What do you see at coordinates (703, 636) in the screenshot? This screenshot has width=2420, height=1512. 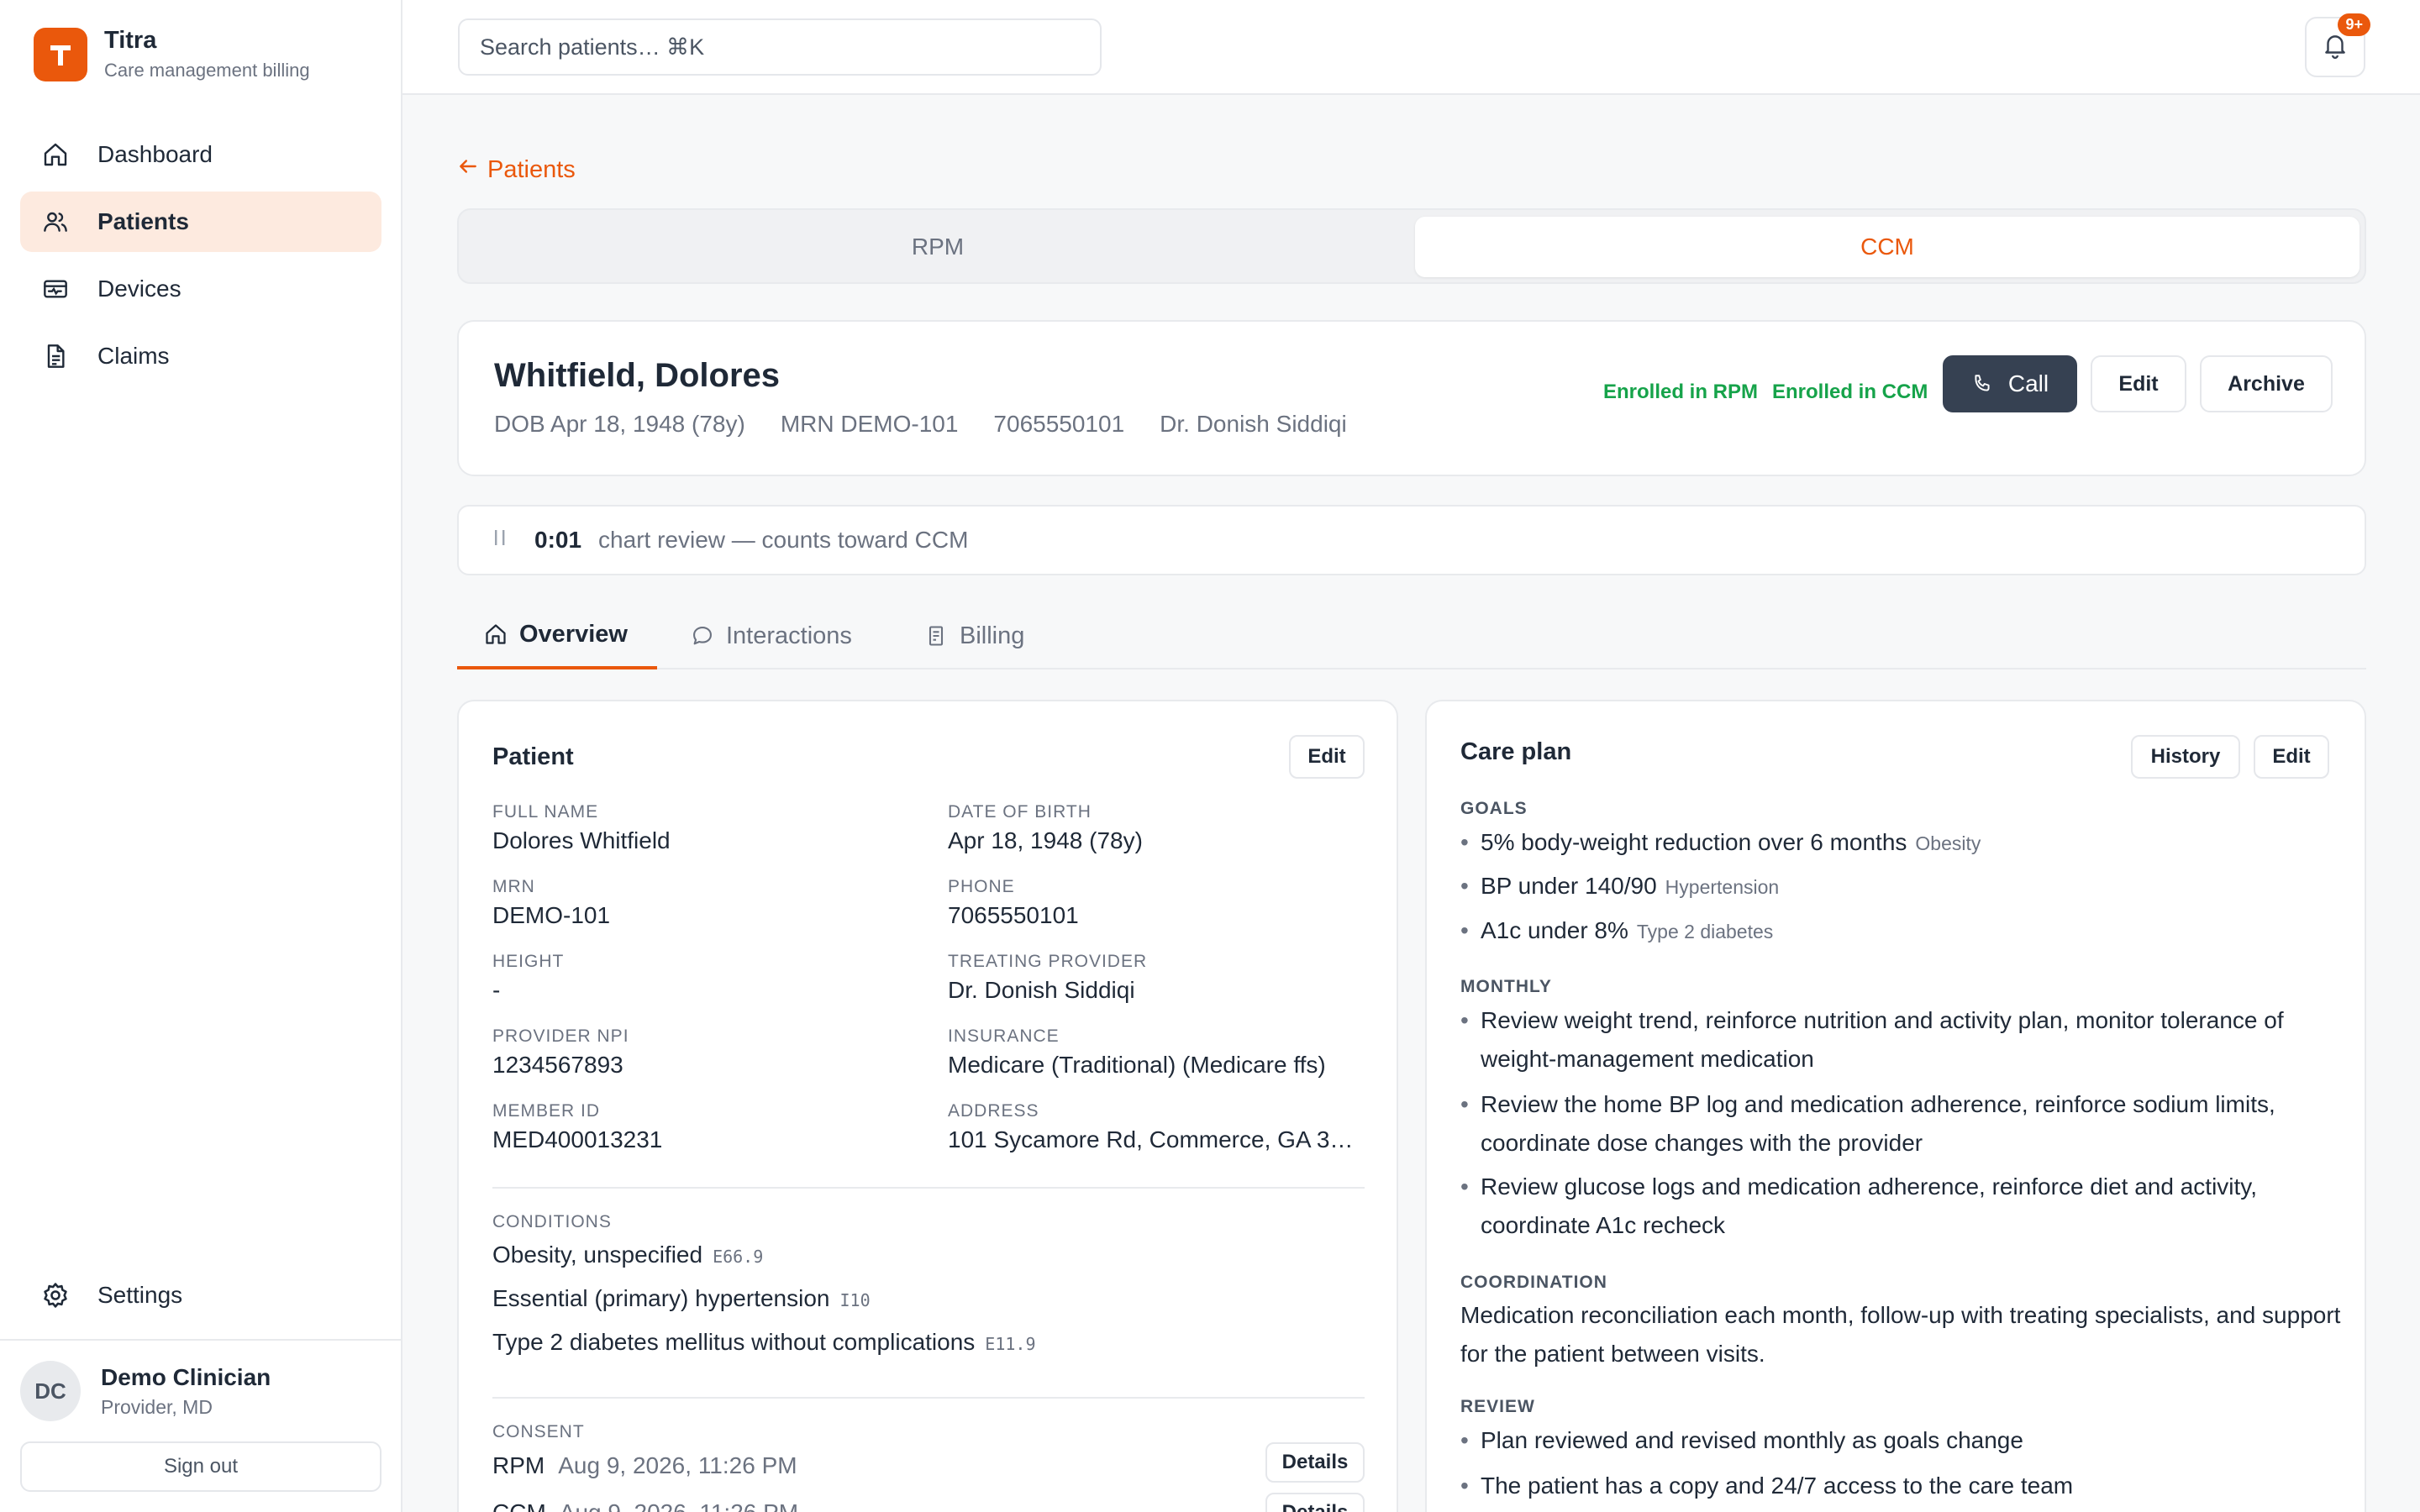 I see `chat-bubble-icon` at bounding box center [703, 636].